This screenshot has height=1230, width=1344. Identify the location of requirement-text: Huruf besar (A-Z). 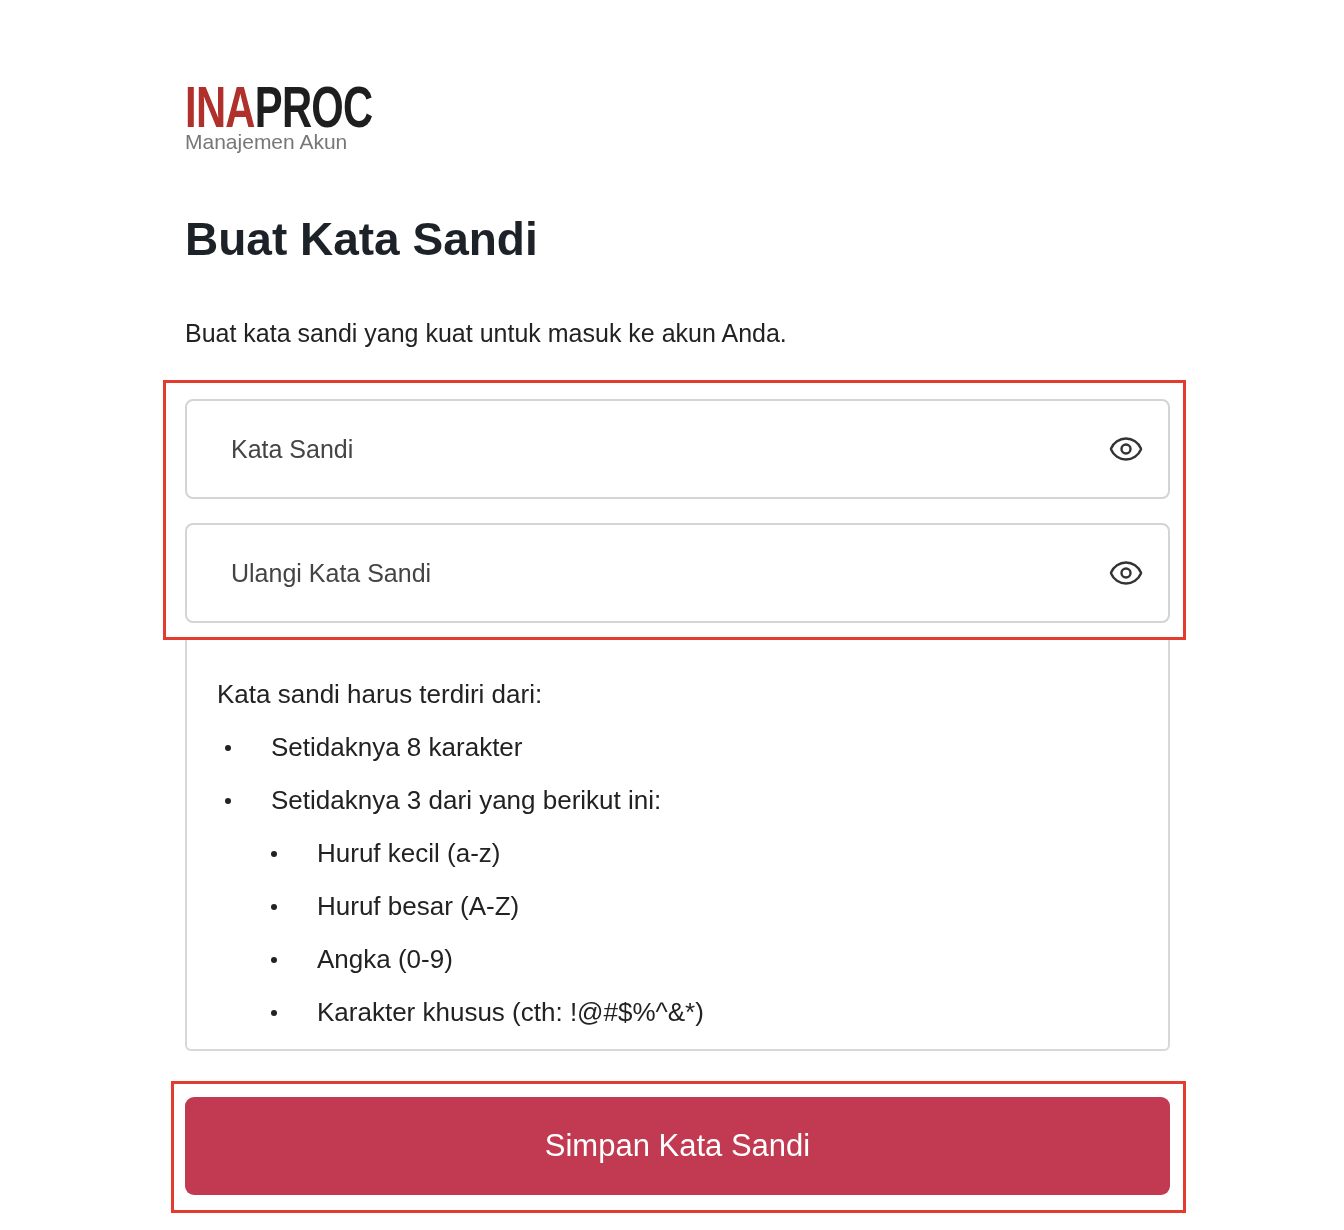
(418, 906).